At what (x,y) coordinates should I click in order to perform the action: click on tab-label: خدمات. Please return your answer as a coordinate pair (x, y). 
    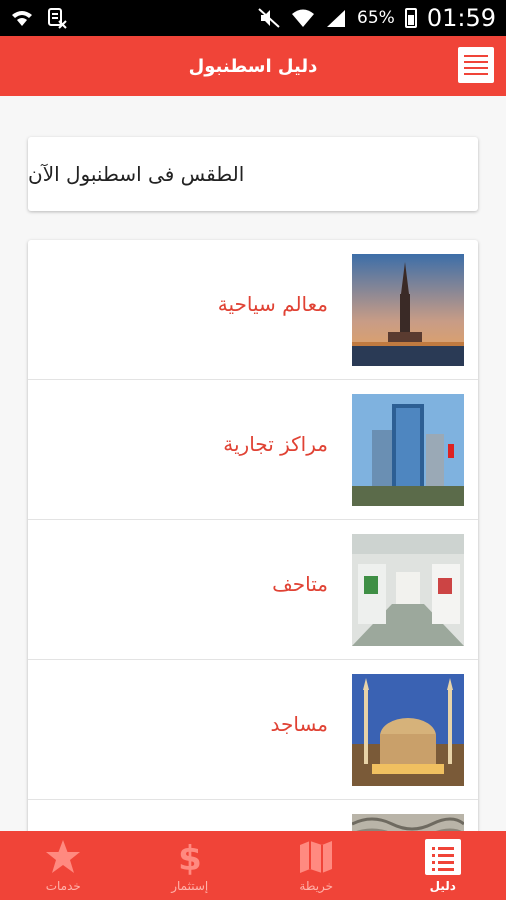
    Looking at the image, I should click on (63, 885).